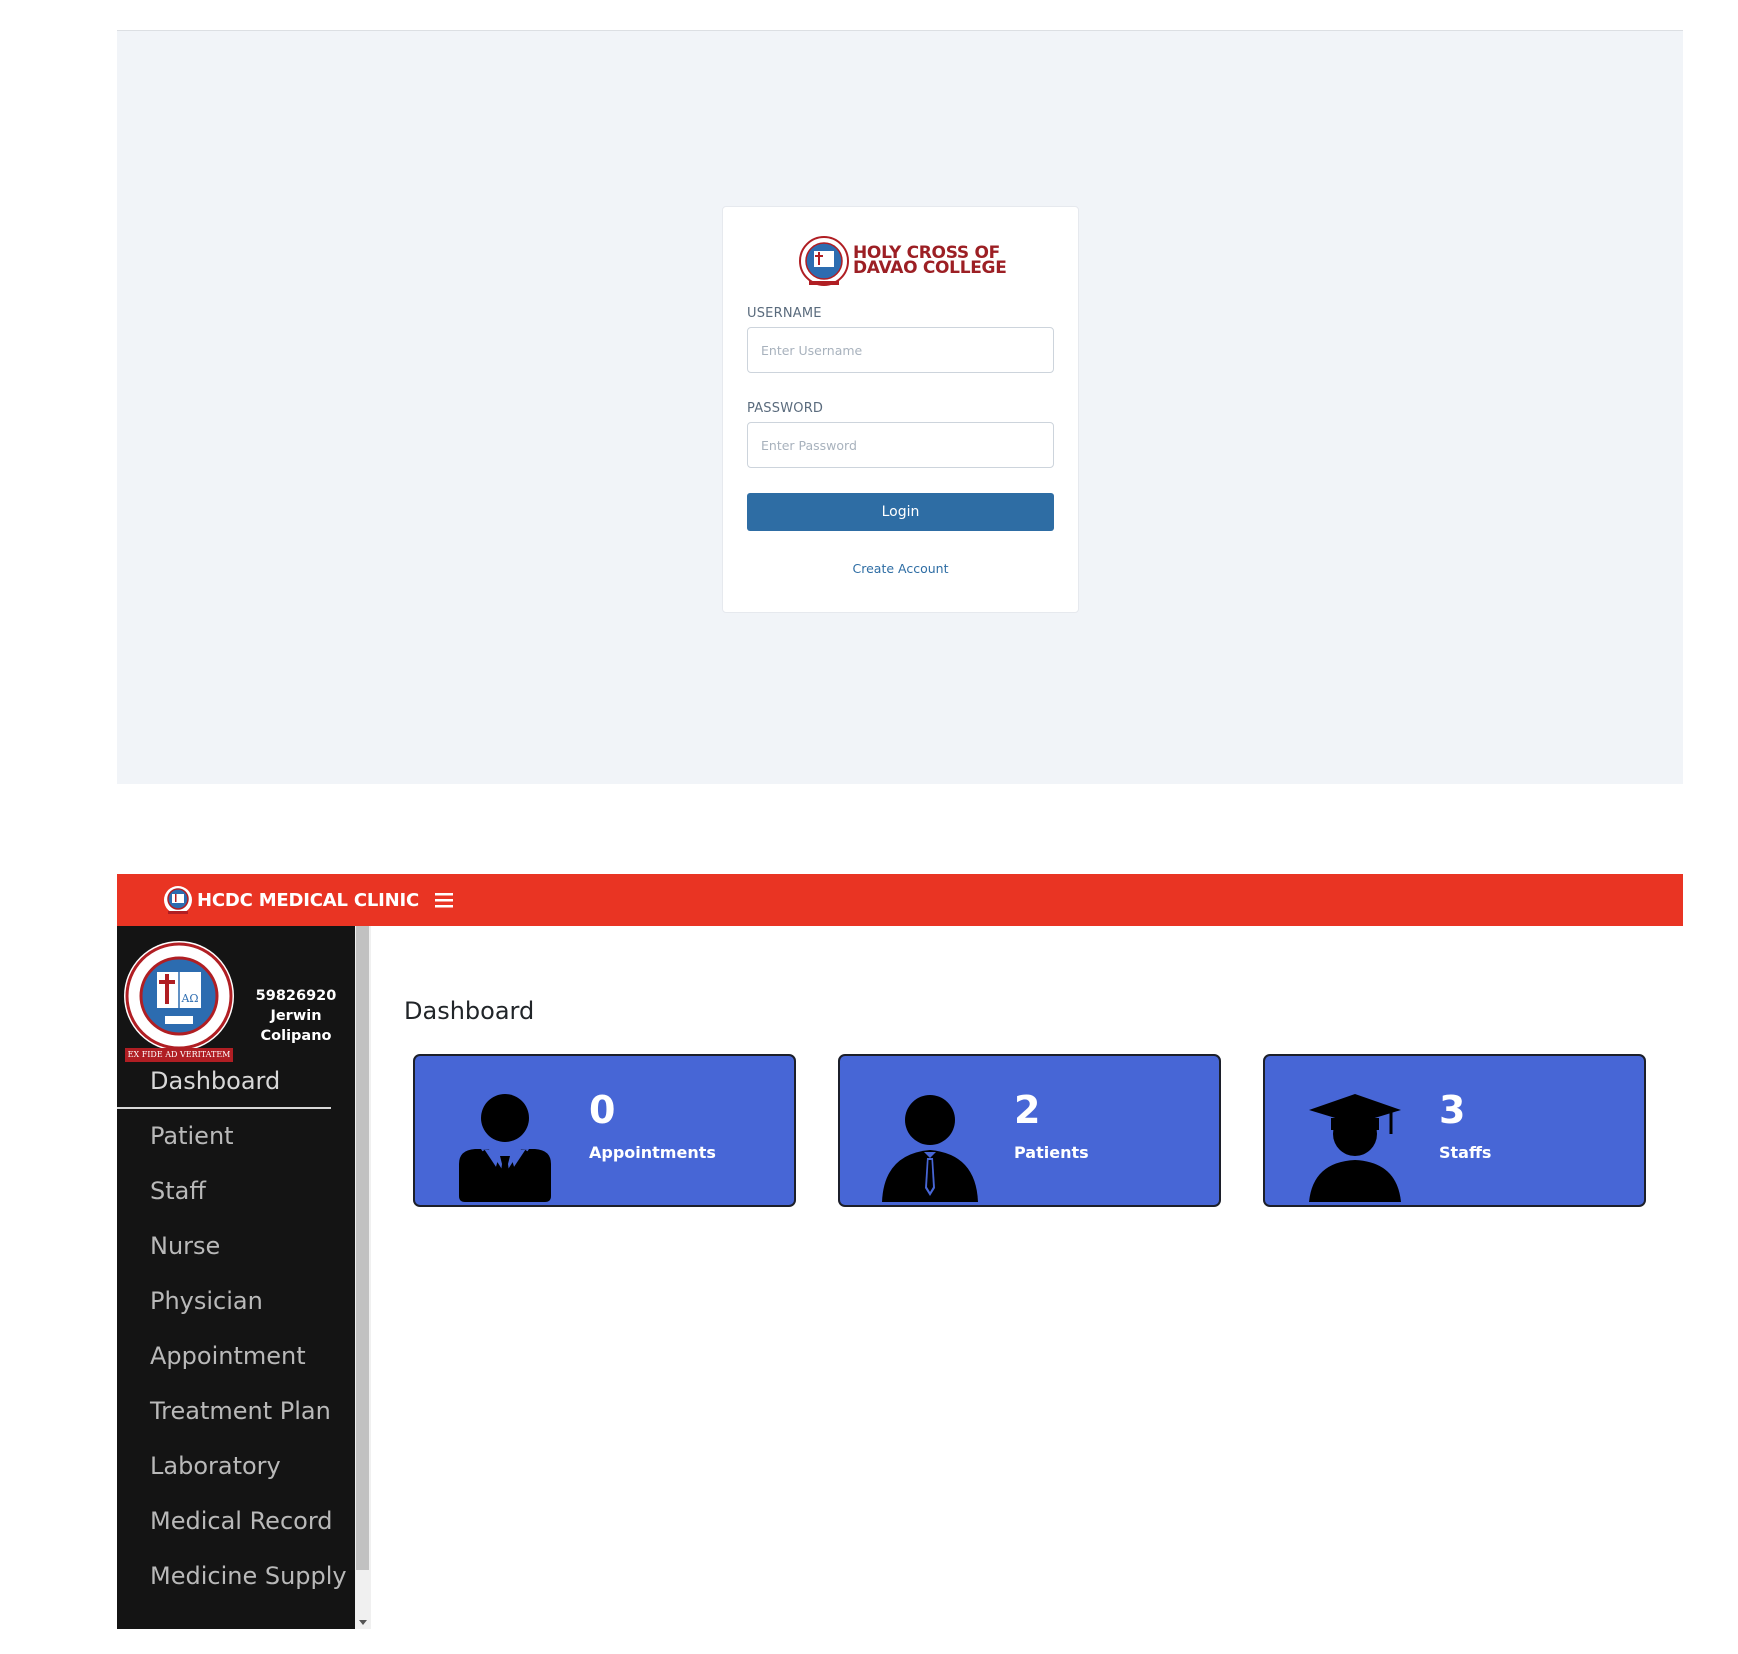 The height and width of the screenshot is (1654, 1738). I want to click on svg-text: AΩ, so click(189, 998).